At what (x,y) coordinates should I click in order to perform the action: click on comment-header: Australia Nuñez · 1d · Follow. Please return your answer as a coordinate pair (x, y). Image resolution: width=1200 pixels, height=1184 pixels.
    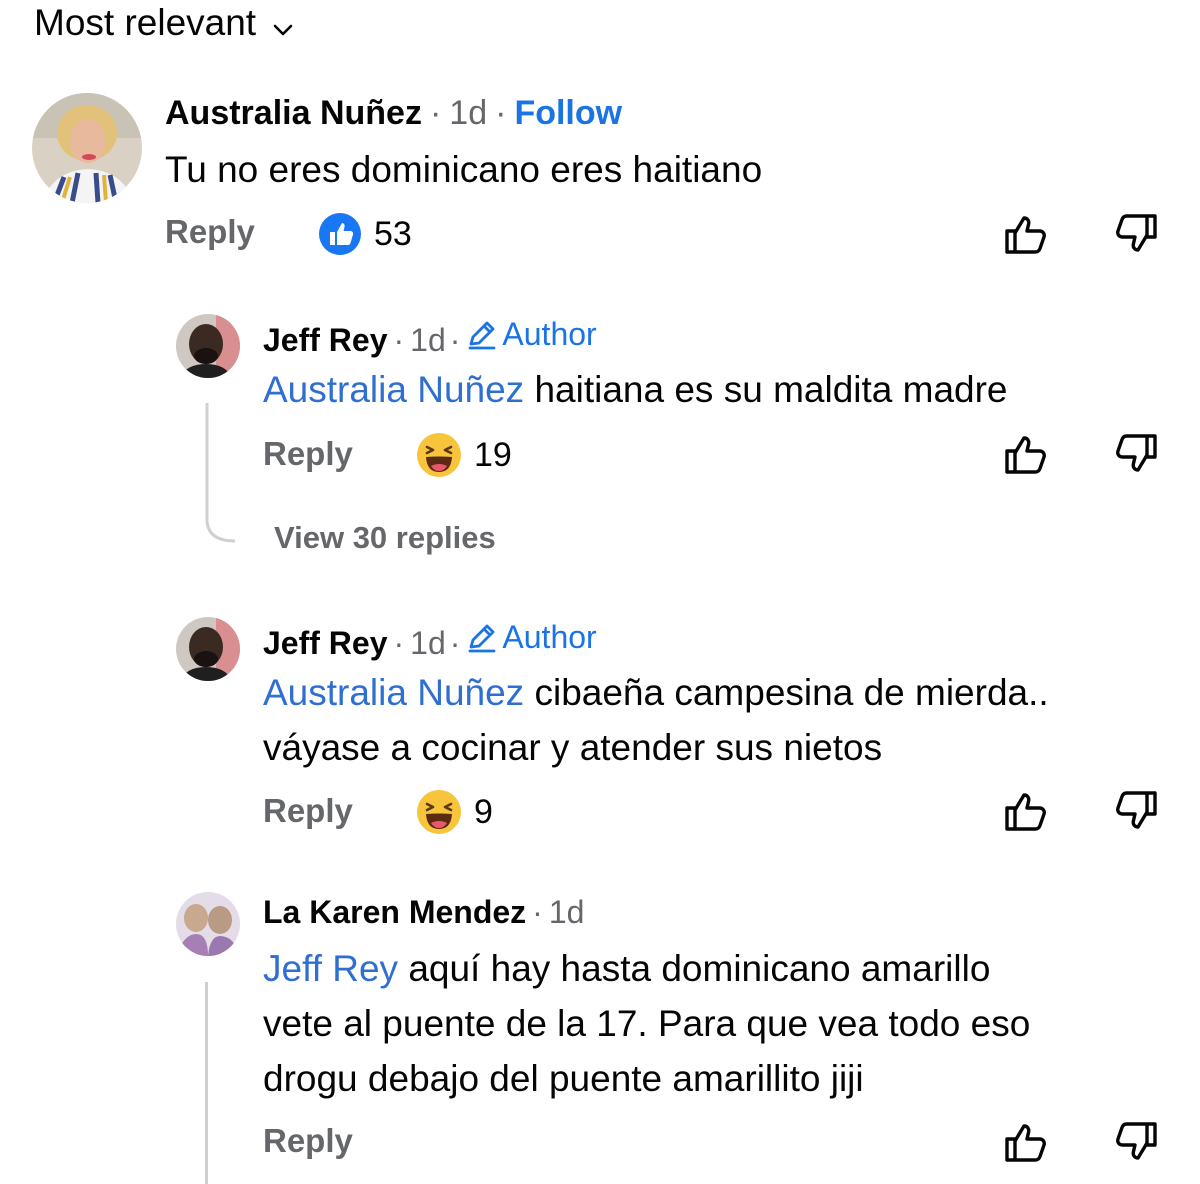
    Looking at the image, I should click on (393, 113).